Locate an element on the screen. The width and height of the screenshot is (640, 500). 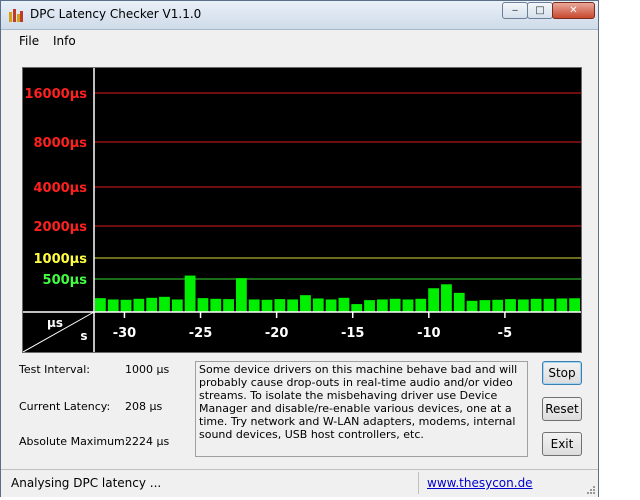
exit-button: Exit is located at coordinates (562, 444).